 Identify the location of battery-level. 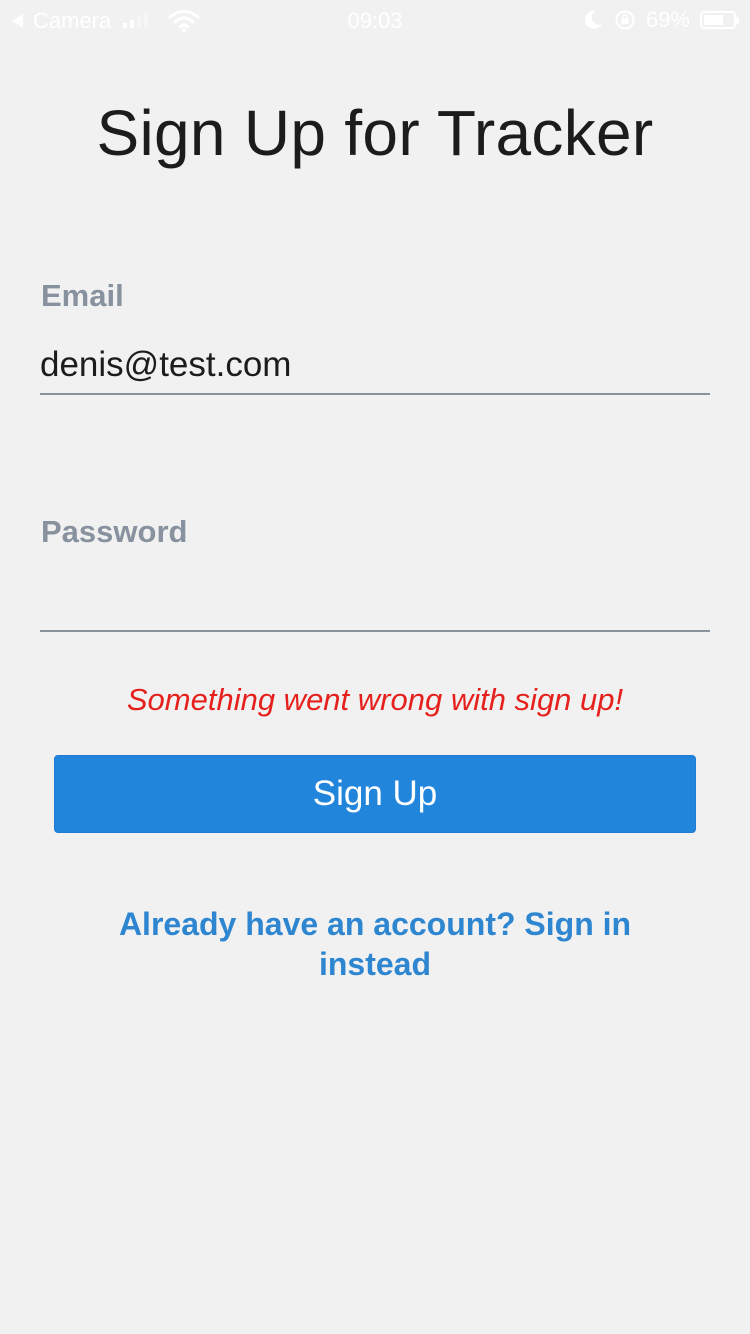
(713, 20).